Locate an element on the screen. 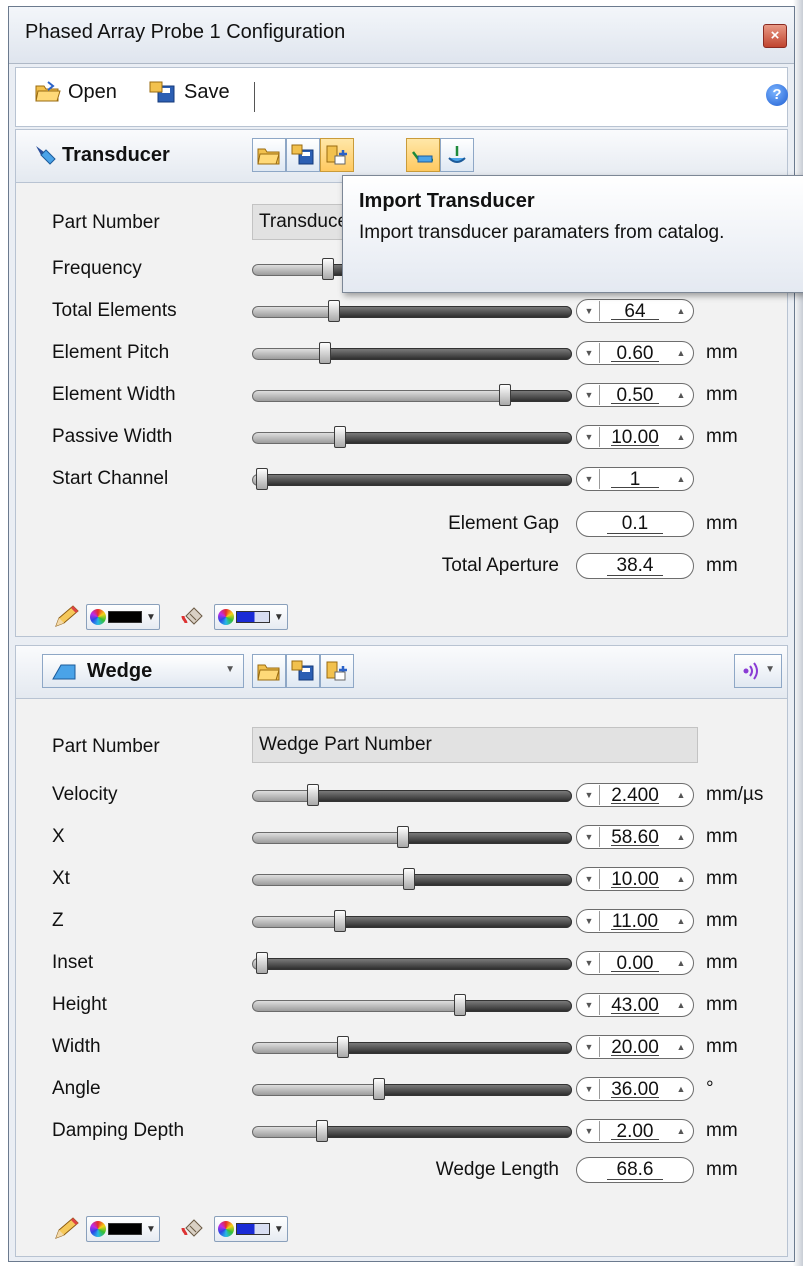 Image resolution: width=803 pixels, height=1266 pixels. wedge-z-slider is located at coordinates (412, 921).